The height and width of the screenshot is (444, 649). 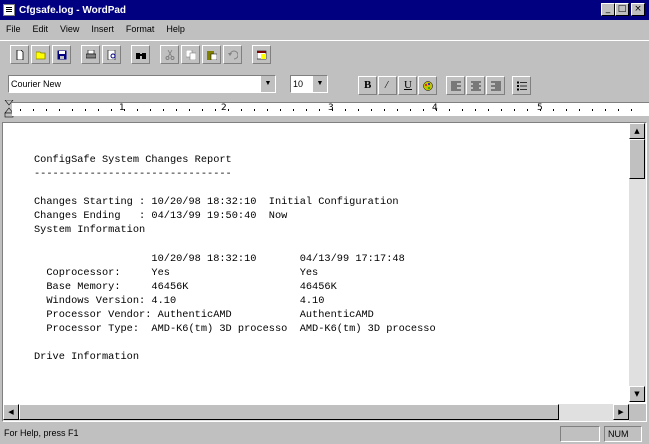 I want to click on underline-icon: U, so click(x=408, y=85).